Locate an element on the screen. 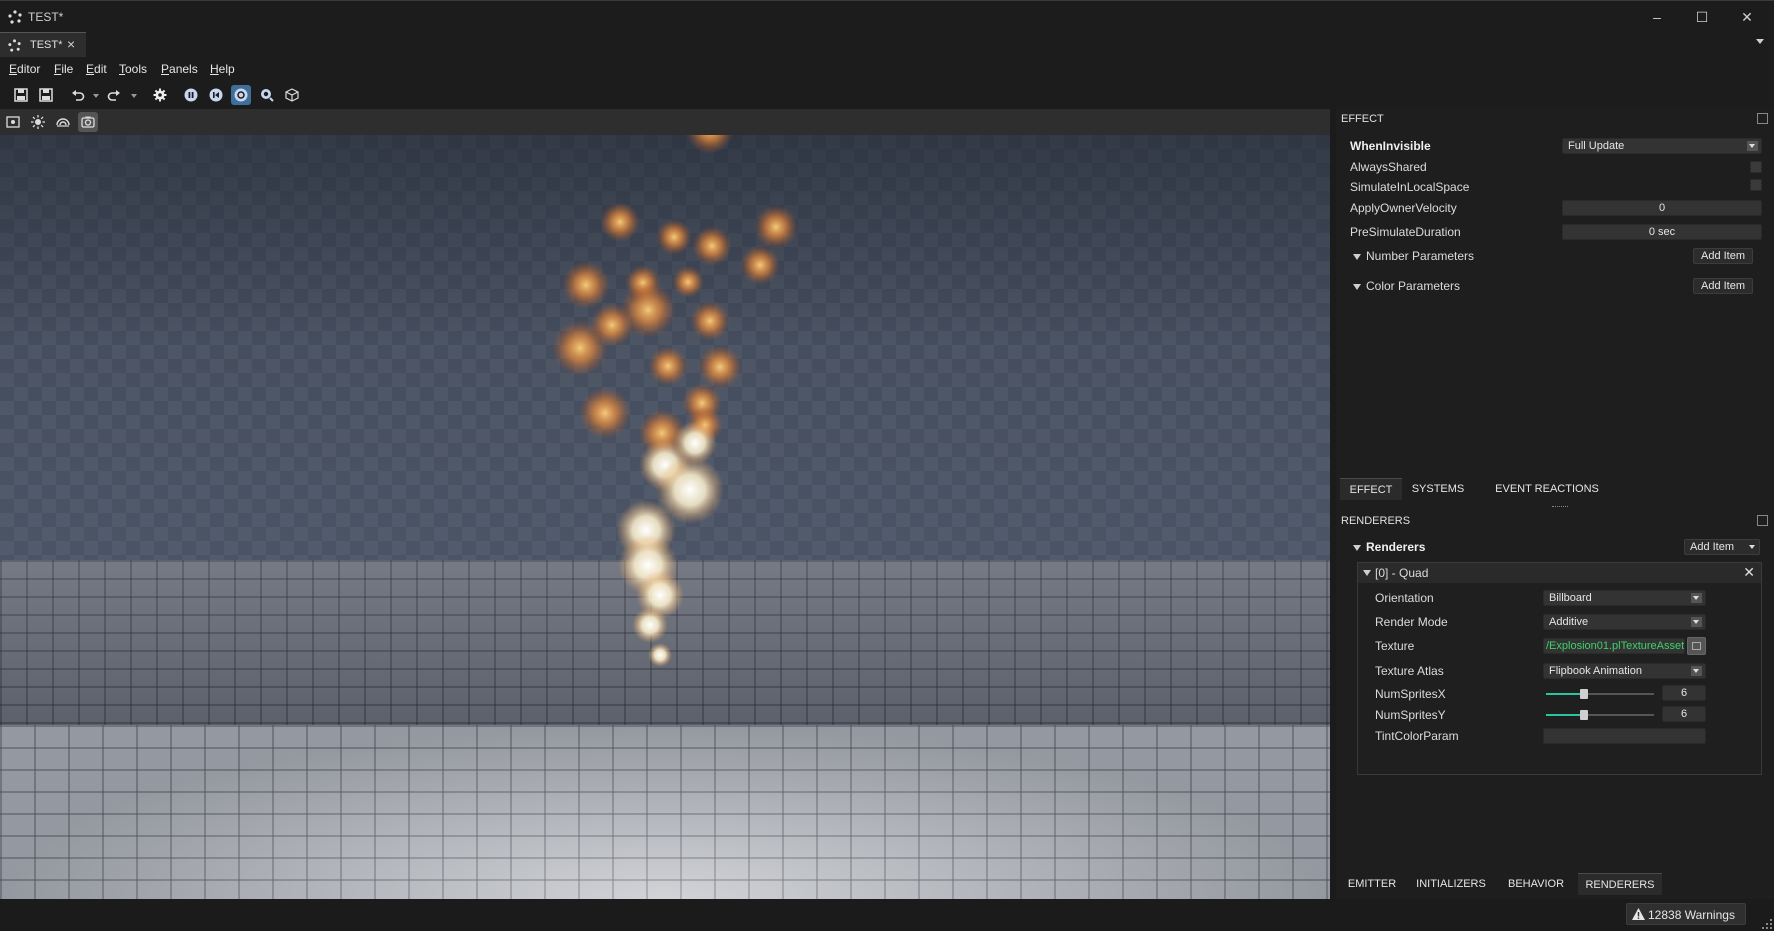  viewport-toolbar is located at coordinates (665, 122).